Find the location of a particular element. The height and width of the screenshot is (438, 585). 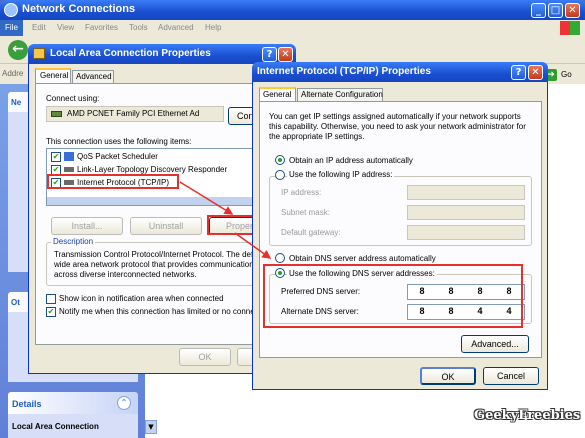

arrow-to-properties is located at coordinates (206, 198).